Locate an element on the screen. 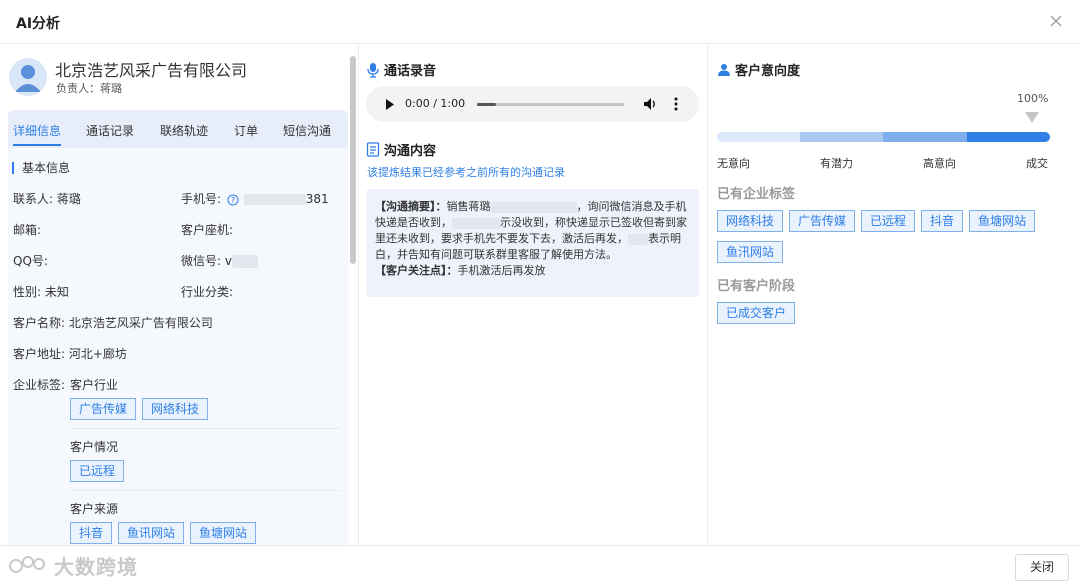 The height and width of the screenshot is (583, 1080). section-title-basic-info: 基本信息 is located at coordinates (41, 168).